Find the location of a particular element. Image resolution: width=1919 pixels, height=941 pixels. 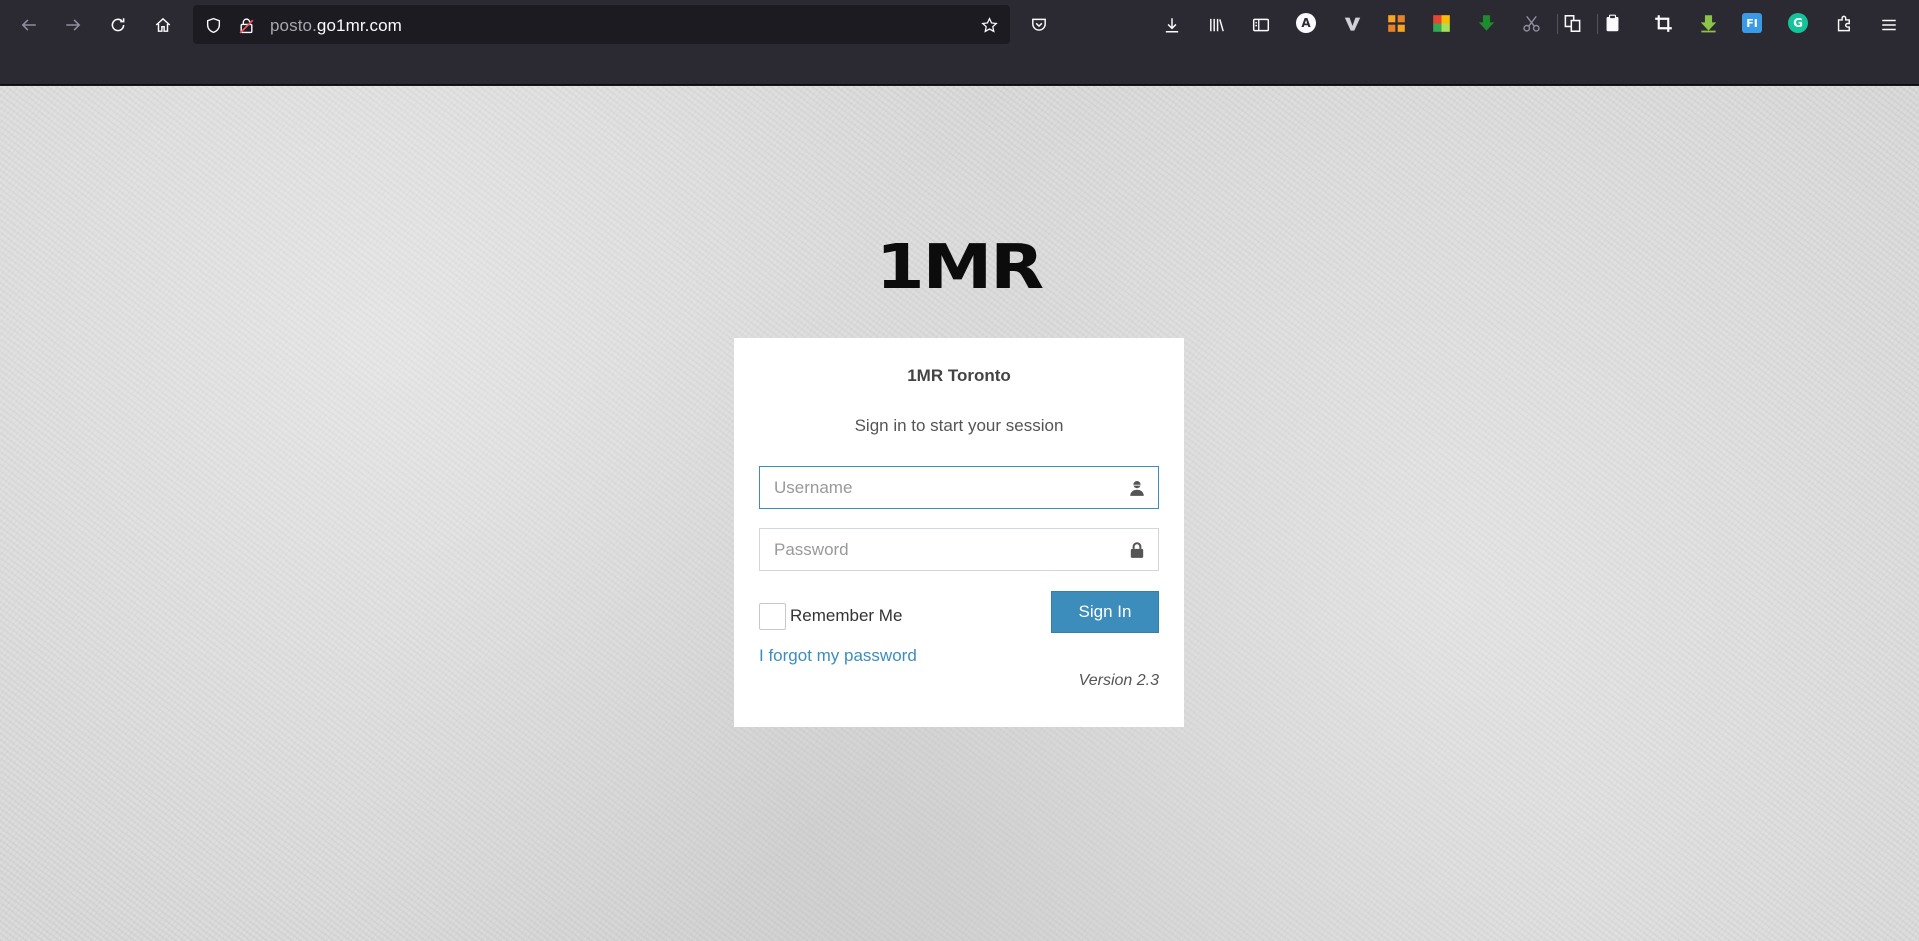

forward-icon is located at coordinates (73, 25).